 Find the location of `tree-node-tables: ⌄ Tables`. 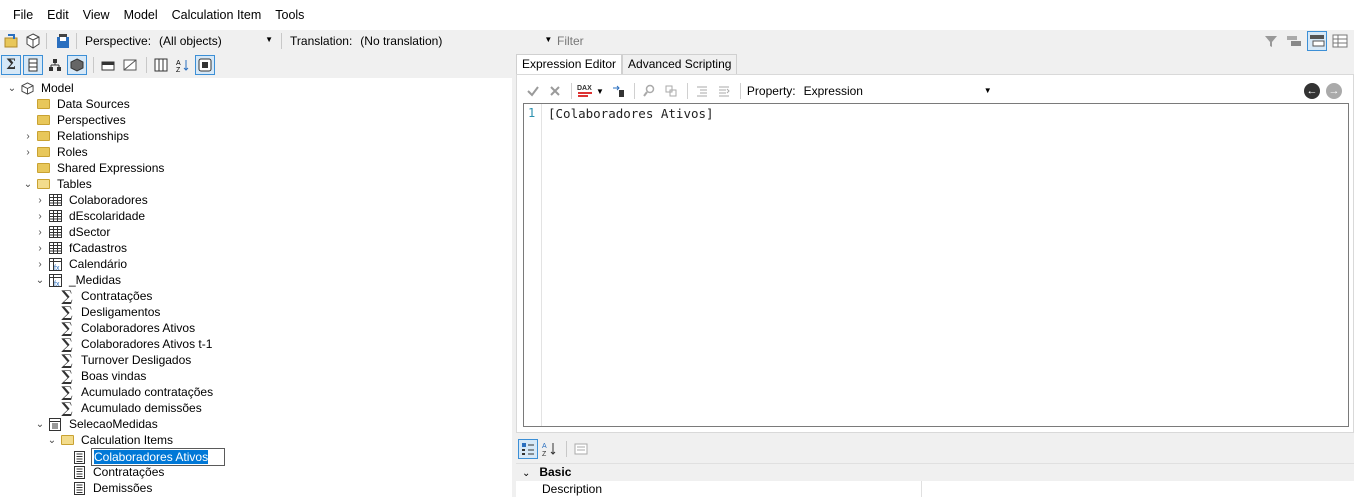

tree-node-tables: ⌄ Tables is located at coordinates (58, 184).